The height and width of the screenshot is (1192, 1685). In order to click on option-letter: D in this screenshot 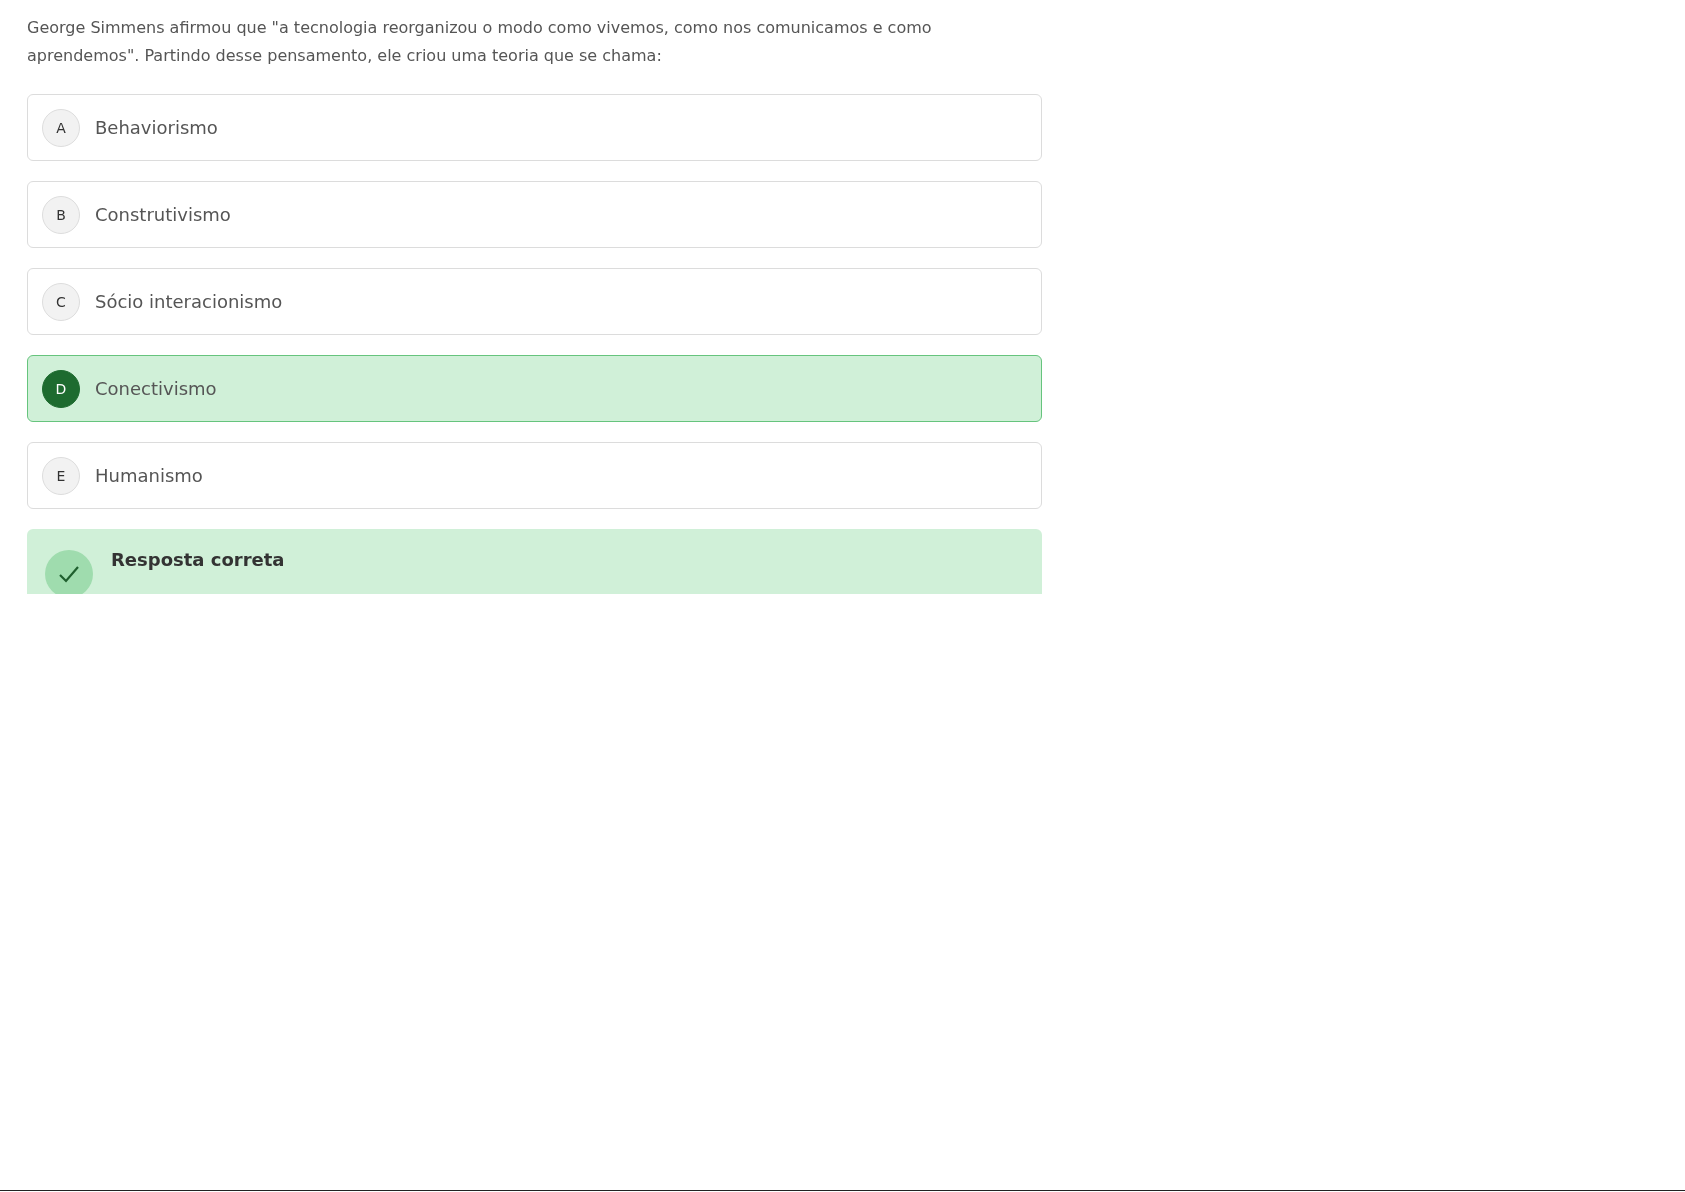, I will do `click(61, 388)`.